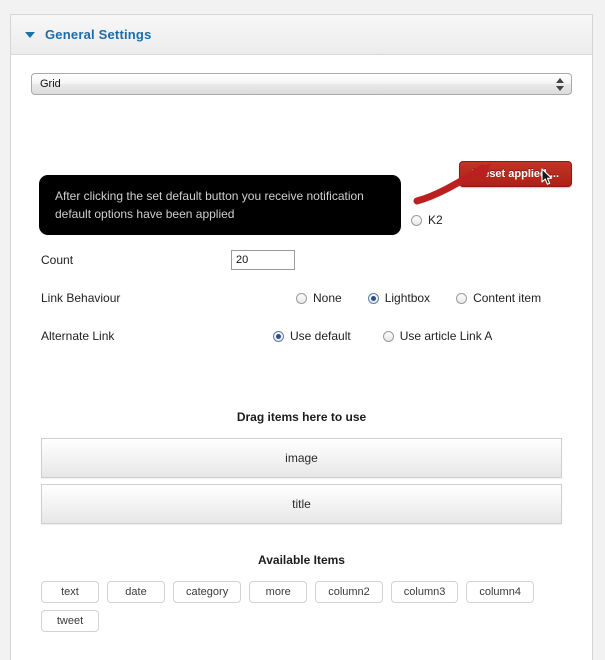  I want to click on available-item: more, so click(278, 592).